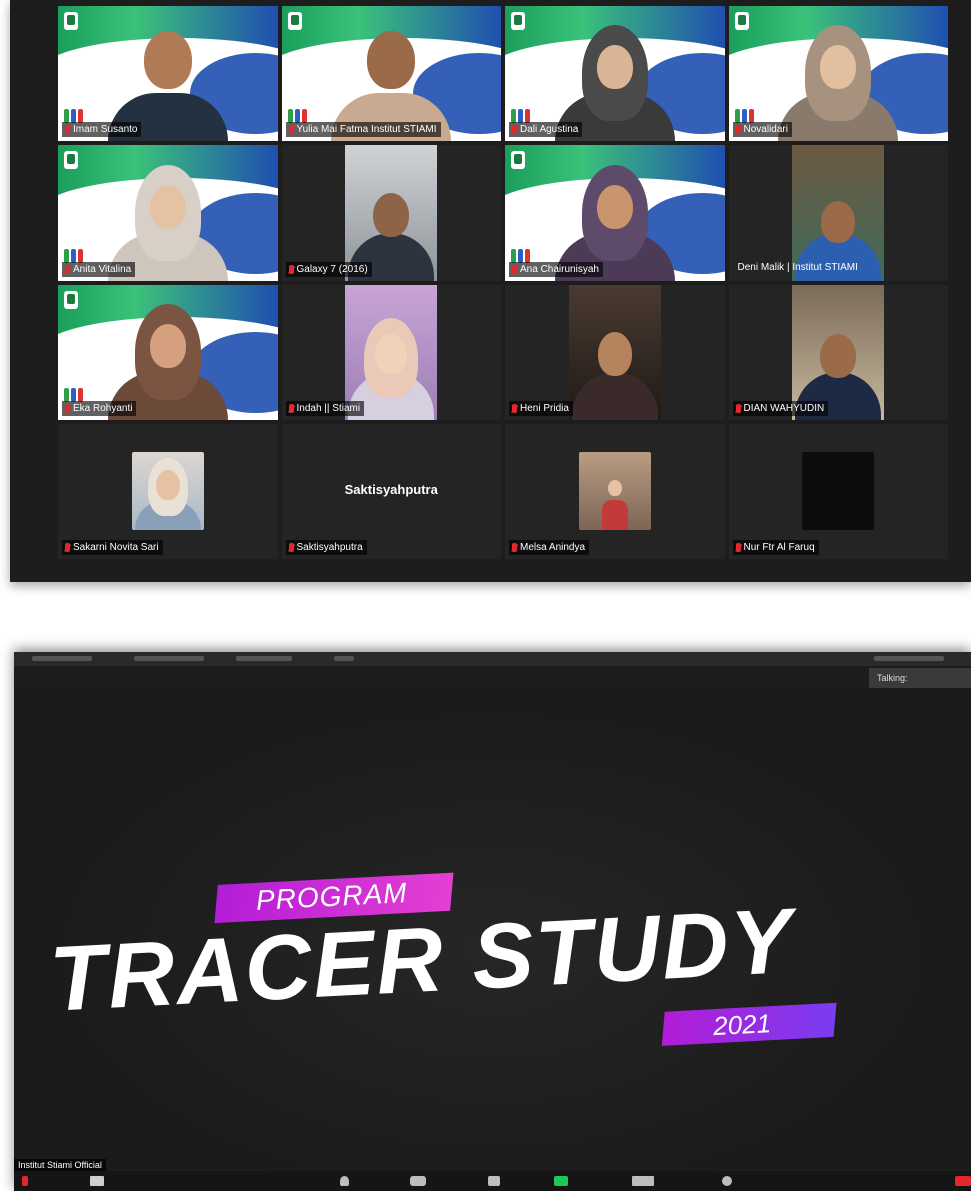 This screenshot has width=971, height=1191. What do you see at coordinates (168, 213) in the screenshot?
I see `participant-tile: Anita Vitalina` at bounding box center [168, 213].